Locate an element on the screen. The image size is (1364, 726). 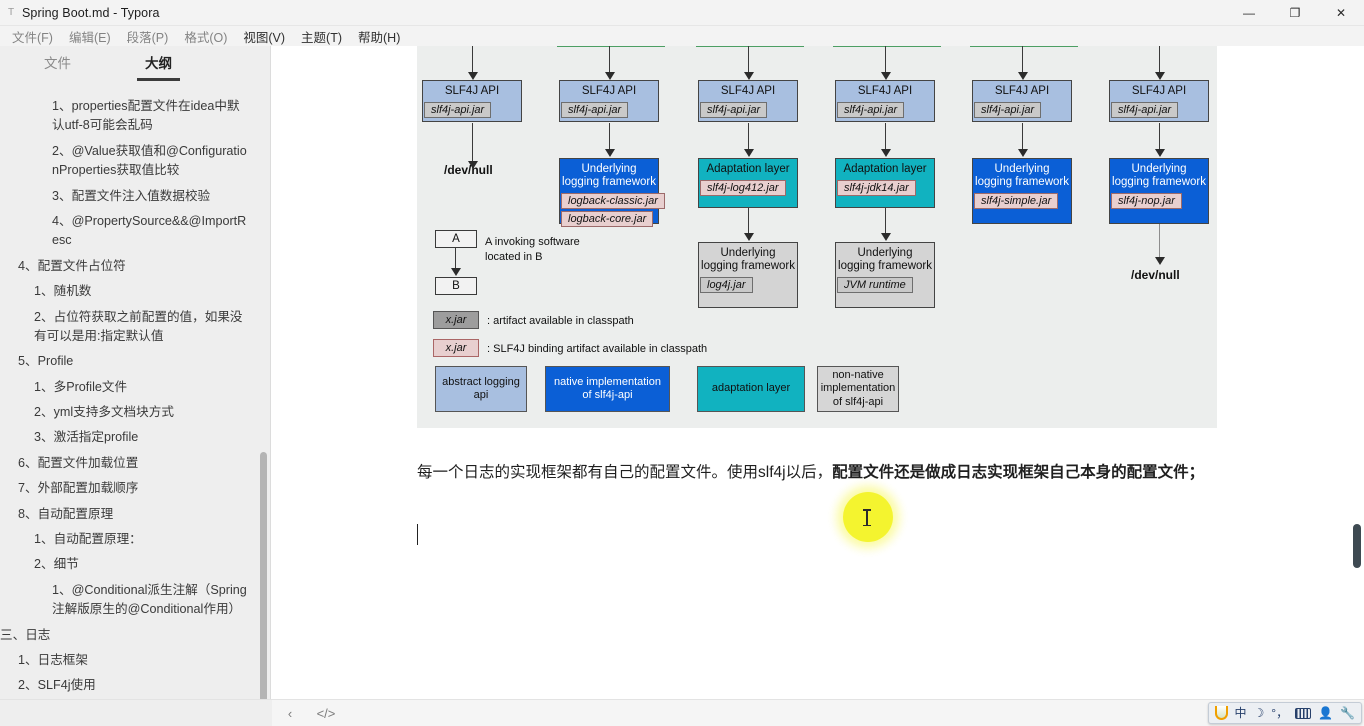
diagram-key-swatch: native implementation of slf4j-api is located at coordinates (607, 389).